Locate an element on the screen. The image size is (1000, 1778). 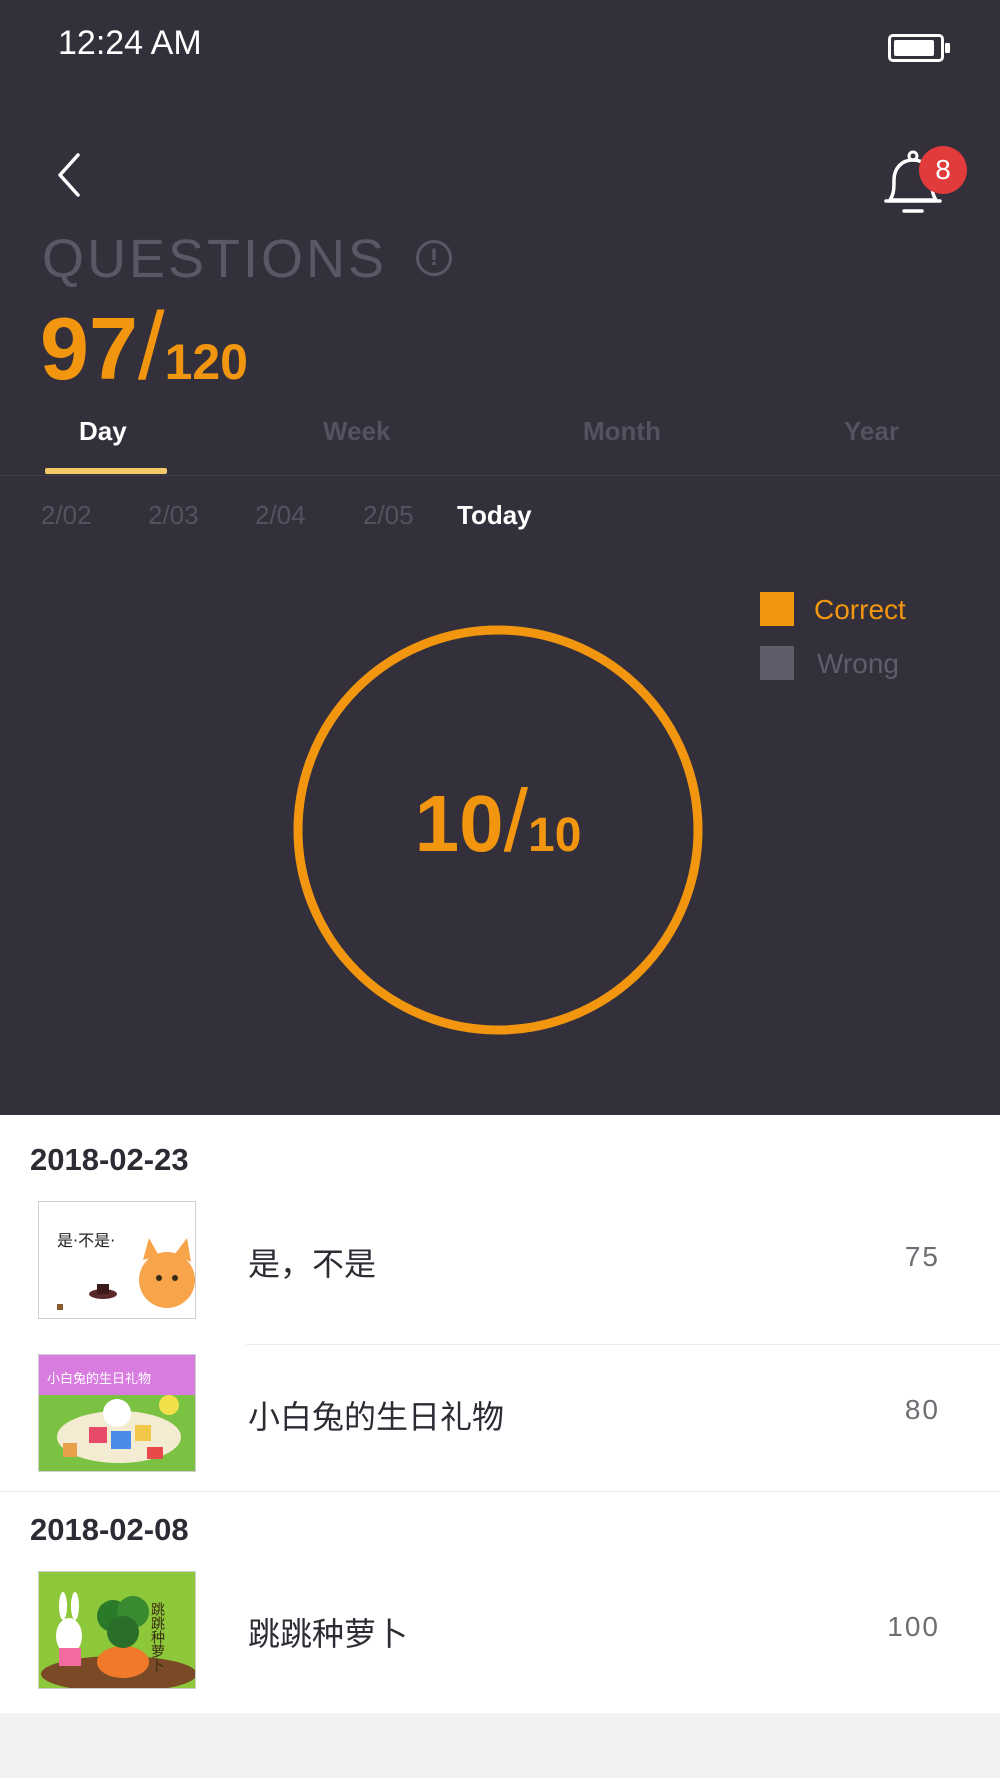
lesson-score: 75 is located at coordinates (922, 1256).